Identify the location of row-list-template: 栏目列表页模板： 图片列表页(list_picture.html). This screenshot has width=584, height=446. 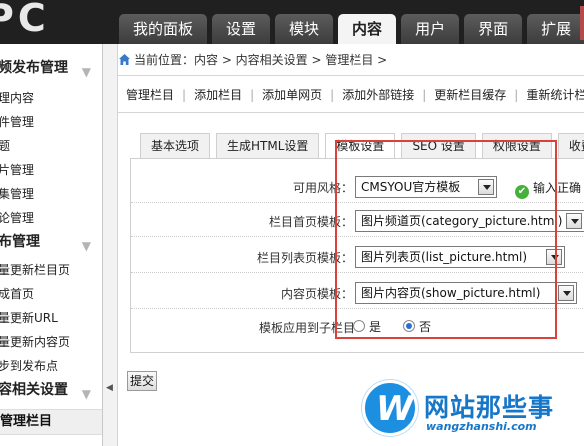
(357, 257).